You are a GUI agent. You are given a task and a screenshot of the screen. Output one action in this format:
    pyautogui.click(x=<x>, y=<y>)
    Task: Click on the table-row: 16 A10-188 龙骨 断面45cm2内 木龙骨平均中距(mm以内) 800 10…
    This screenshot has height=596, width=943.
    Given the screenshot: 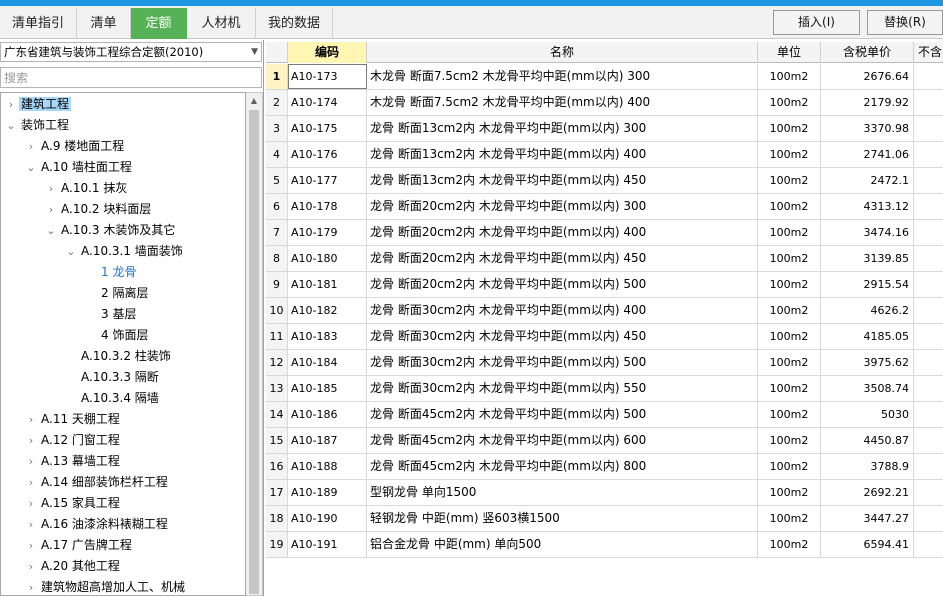 What is the action you would take?
    pyautogui.click(x=604, y=467)
    